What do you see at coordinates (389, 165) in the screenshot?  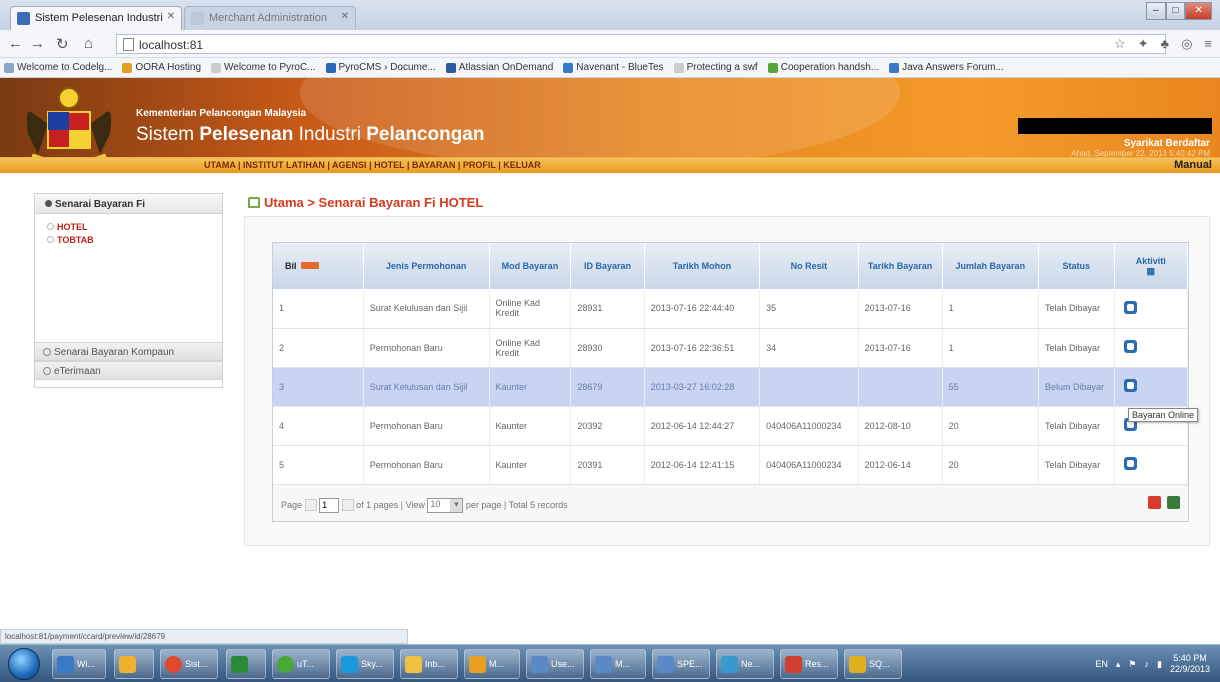 I see `menu-item-hotel: HOTEL` at bounding box center [389, 165].